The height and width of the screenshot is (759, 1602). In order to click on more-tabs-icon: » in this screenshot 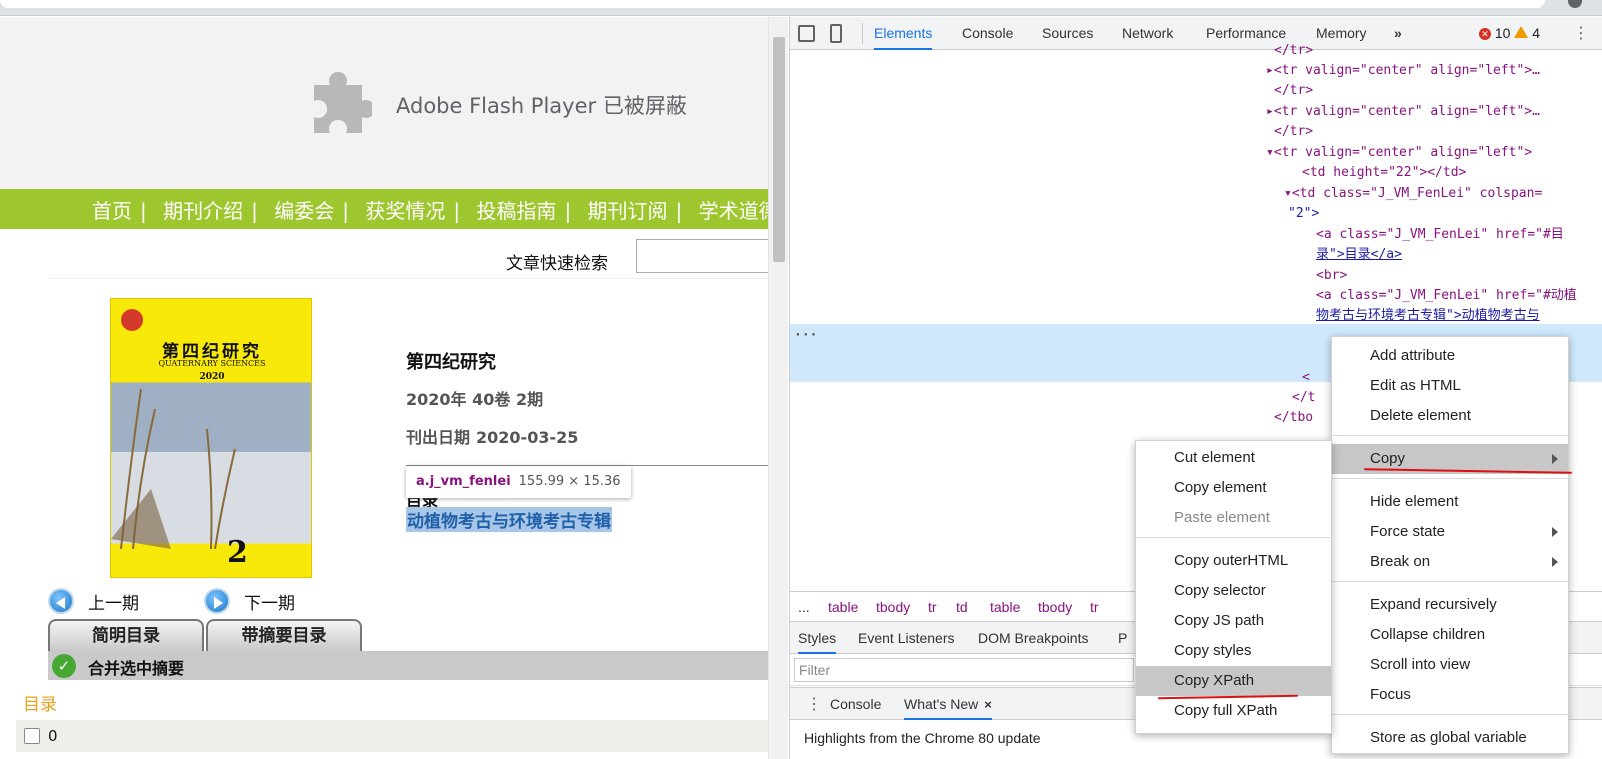, I will do `click(1398, 33)`.